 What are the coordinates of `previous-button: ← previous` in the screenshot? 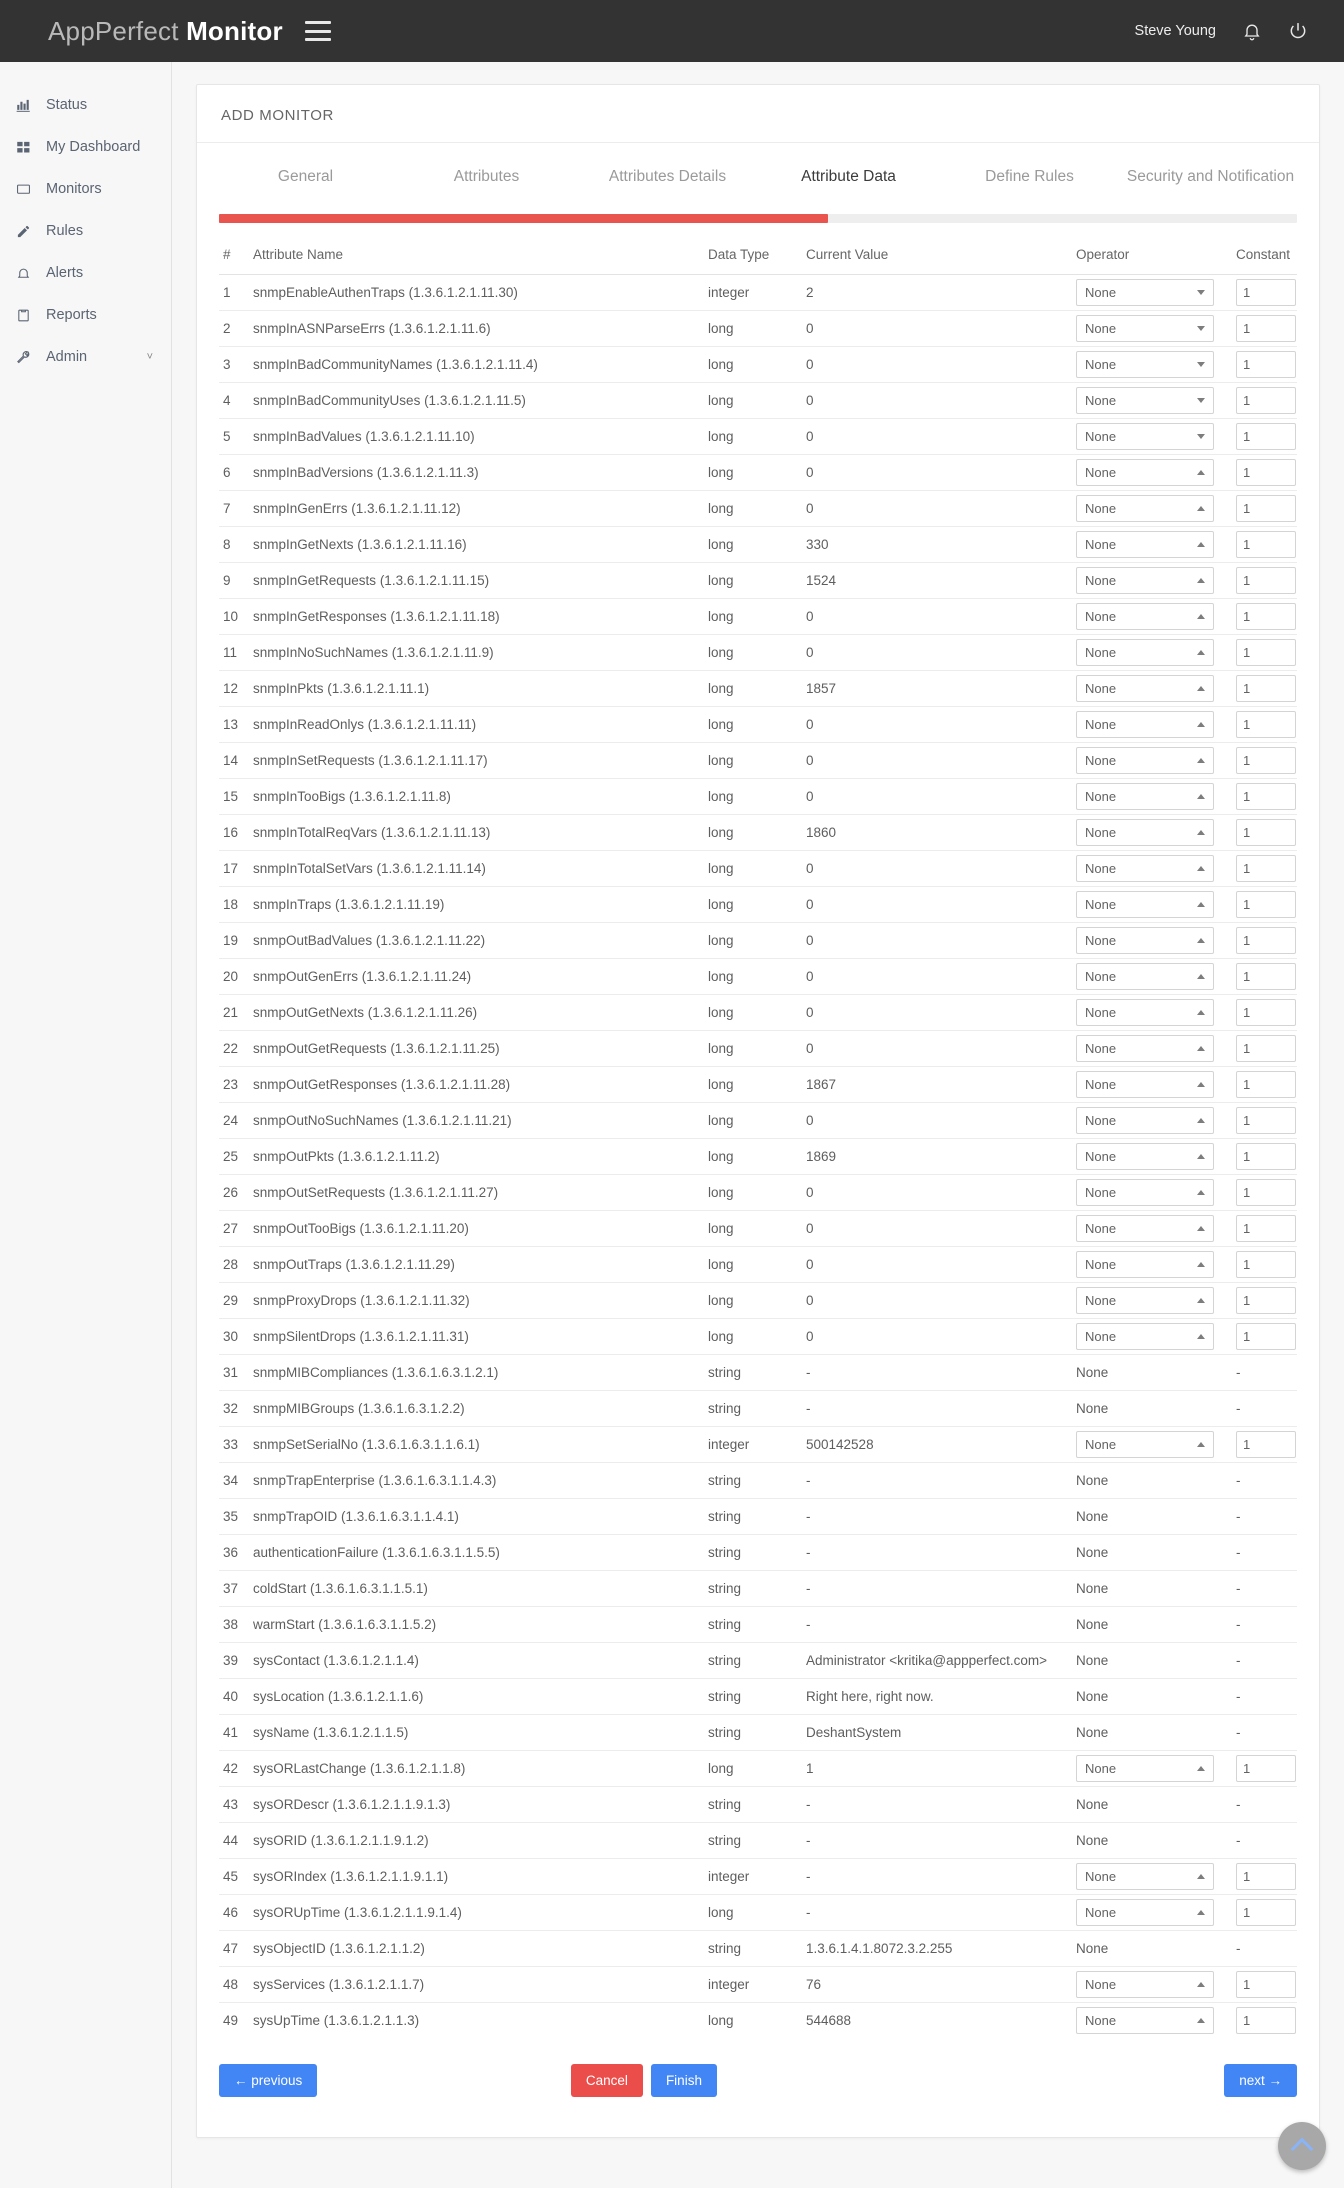 It's located at (268, 2081).